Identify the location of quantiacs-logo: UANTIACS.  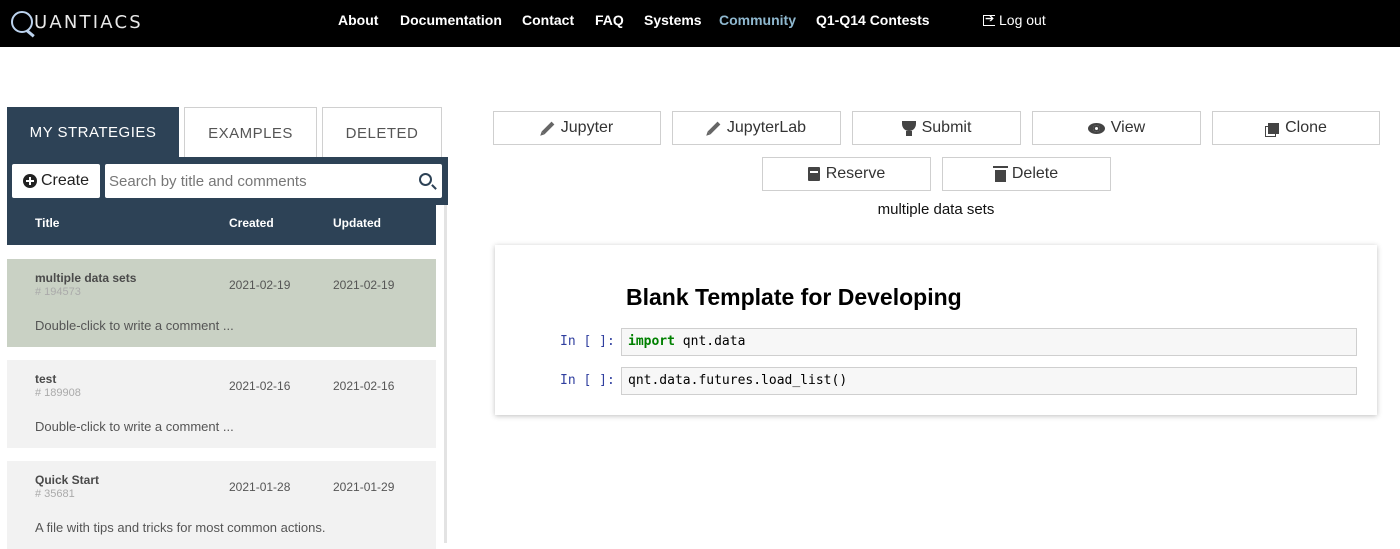
(77, 22).